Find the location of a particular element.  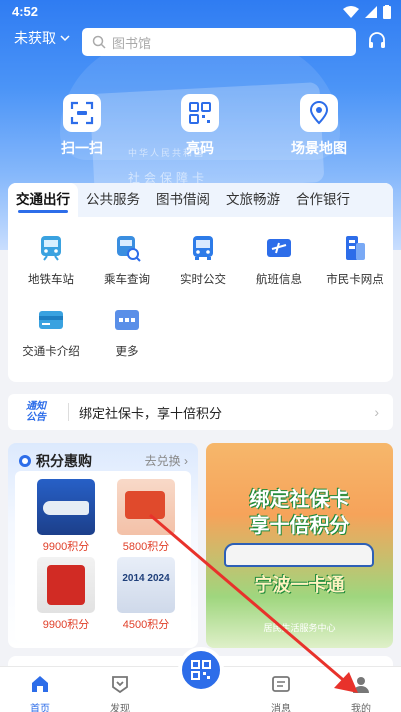

service-metro-station: 地铁车站 is located at coordinates (51, 259).